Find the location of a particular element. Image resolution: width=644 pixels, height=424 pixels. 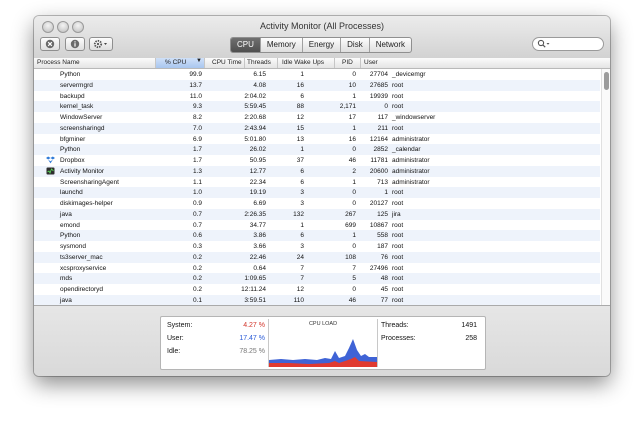

table-row: java 0.7 2:26.35 132 267 125 jira is located at coordinates (317, 214).